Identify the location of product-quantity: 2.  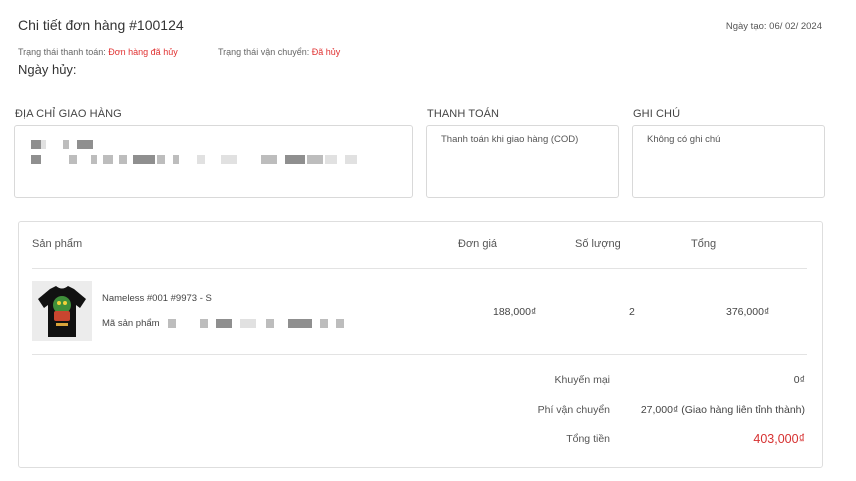
(632, 312).